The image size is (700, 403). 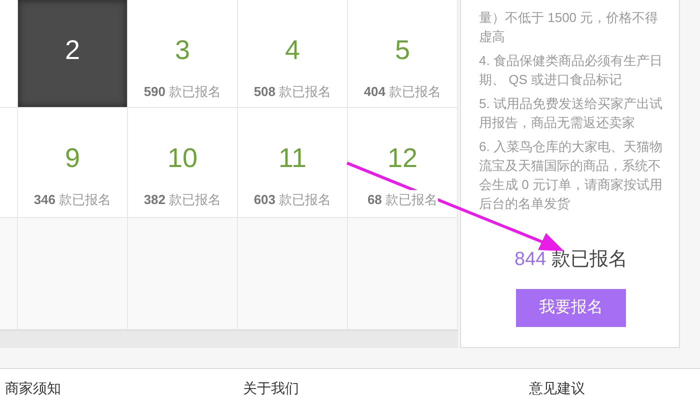 I want to click on day-number: 10, so click(x=182, y=158).